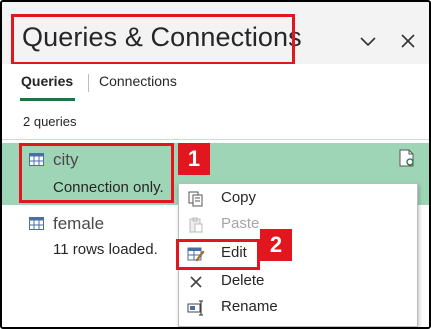 This screenshot has height=329, width=431. What do you see at coordinates (79, 223) in the screenshot?
I see `query-name: female` at bounding box center [79, 223].